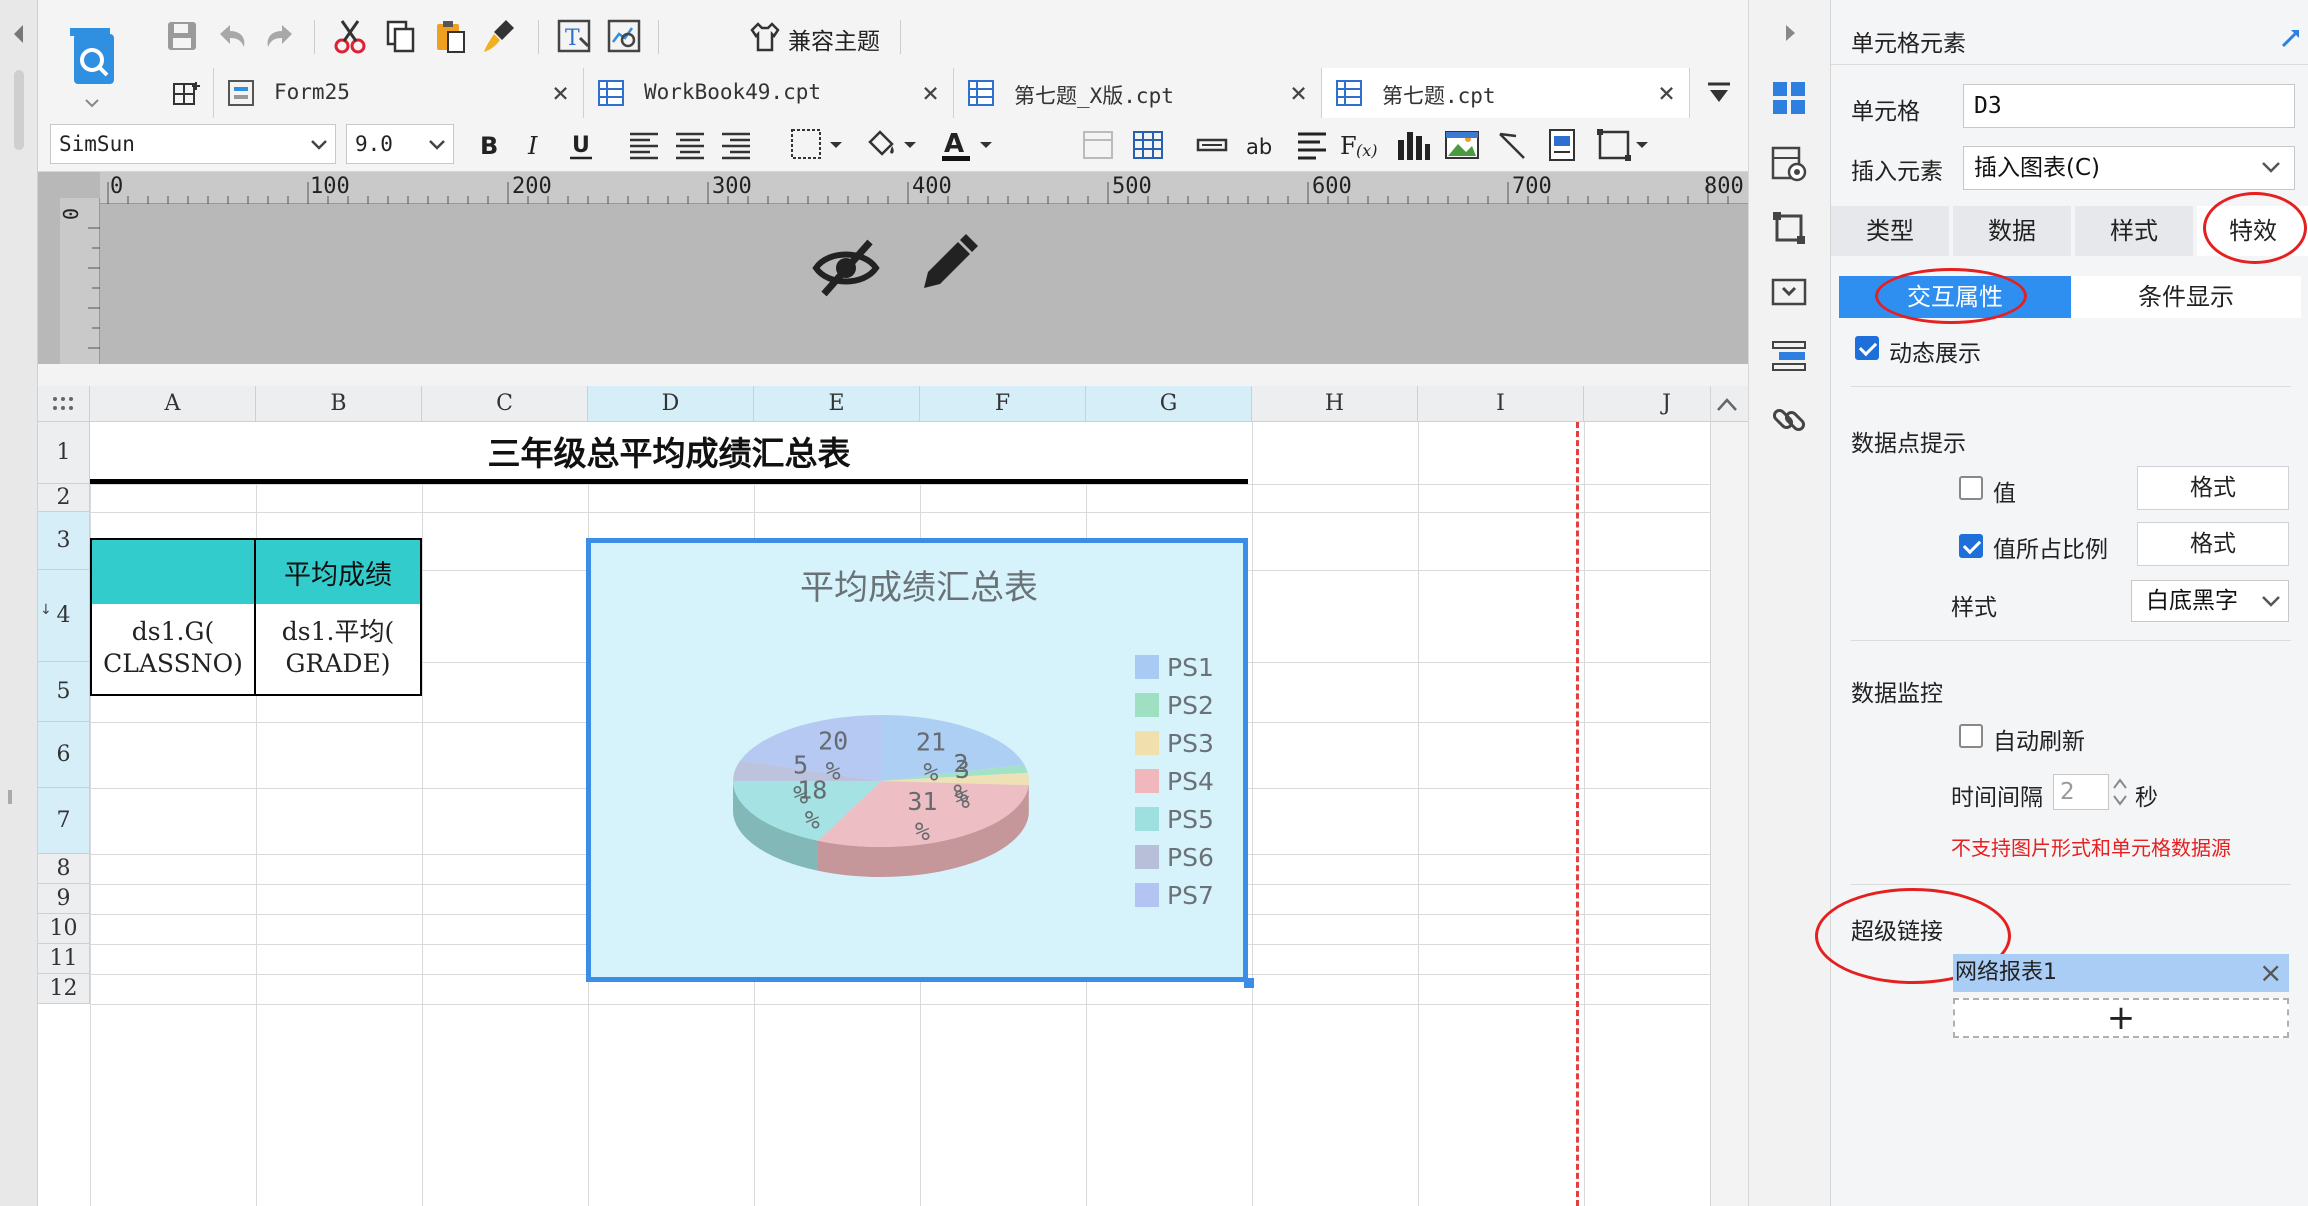  I want to click on chart-preview-icon, so click(624, 36).